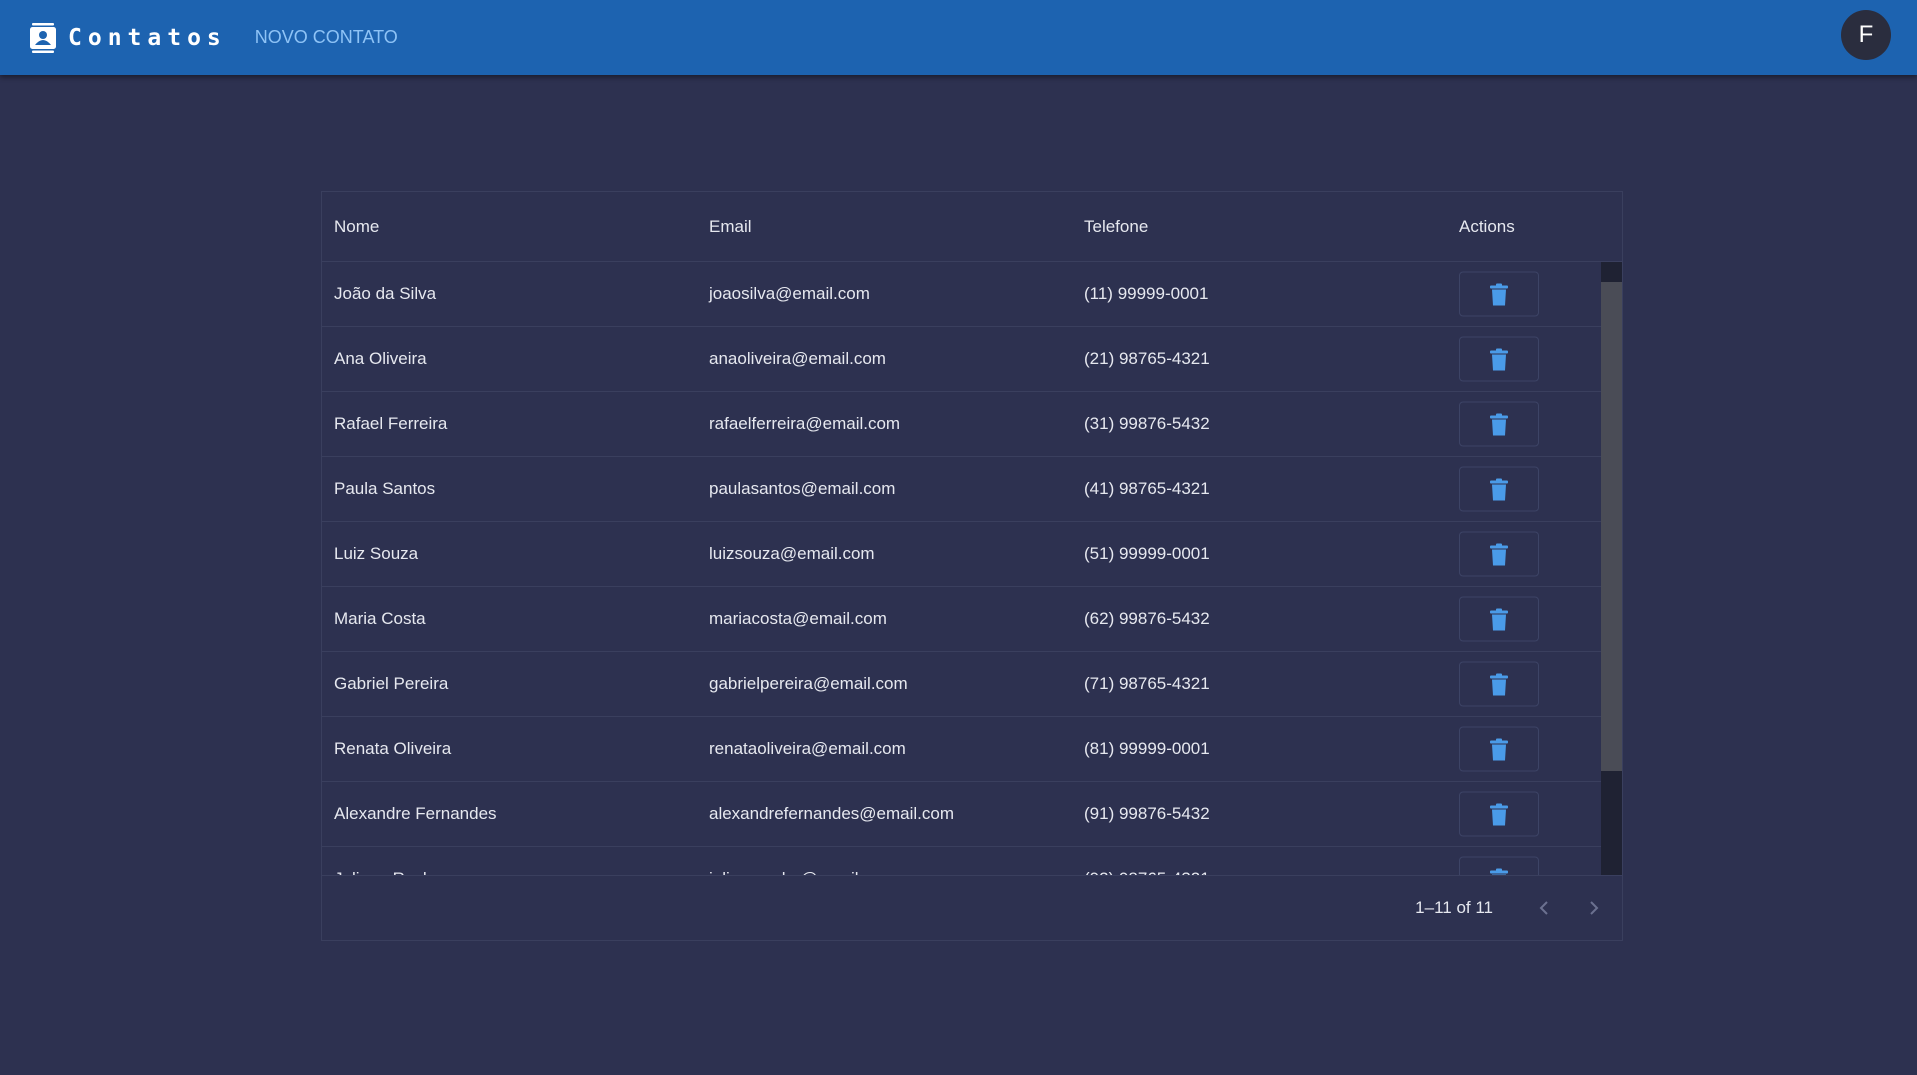 The height and width of the screenshot is (1075, 1917). Describe the element at coordinates (1544, 908) in the screenshot. I see `chevron-left-icon` at that location.